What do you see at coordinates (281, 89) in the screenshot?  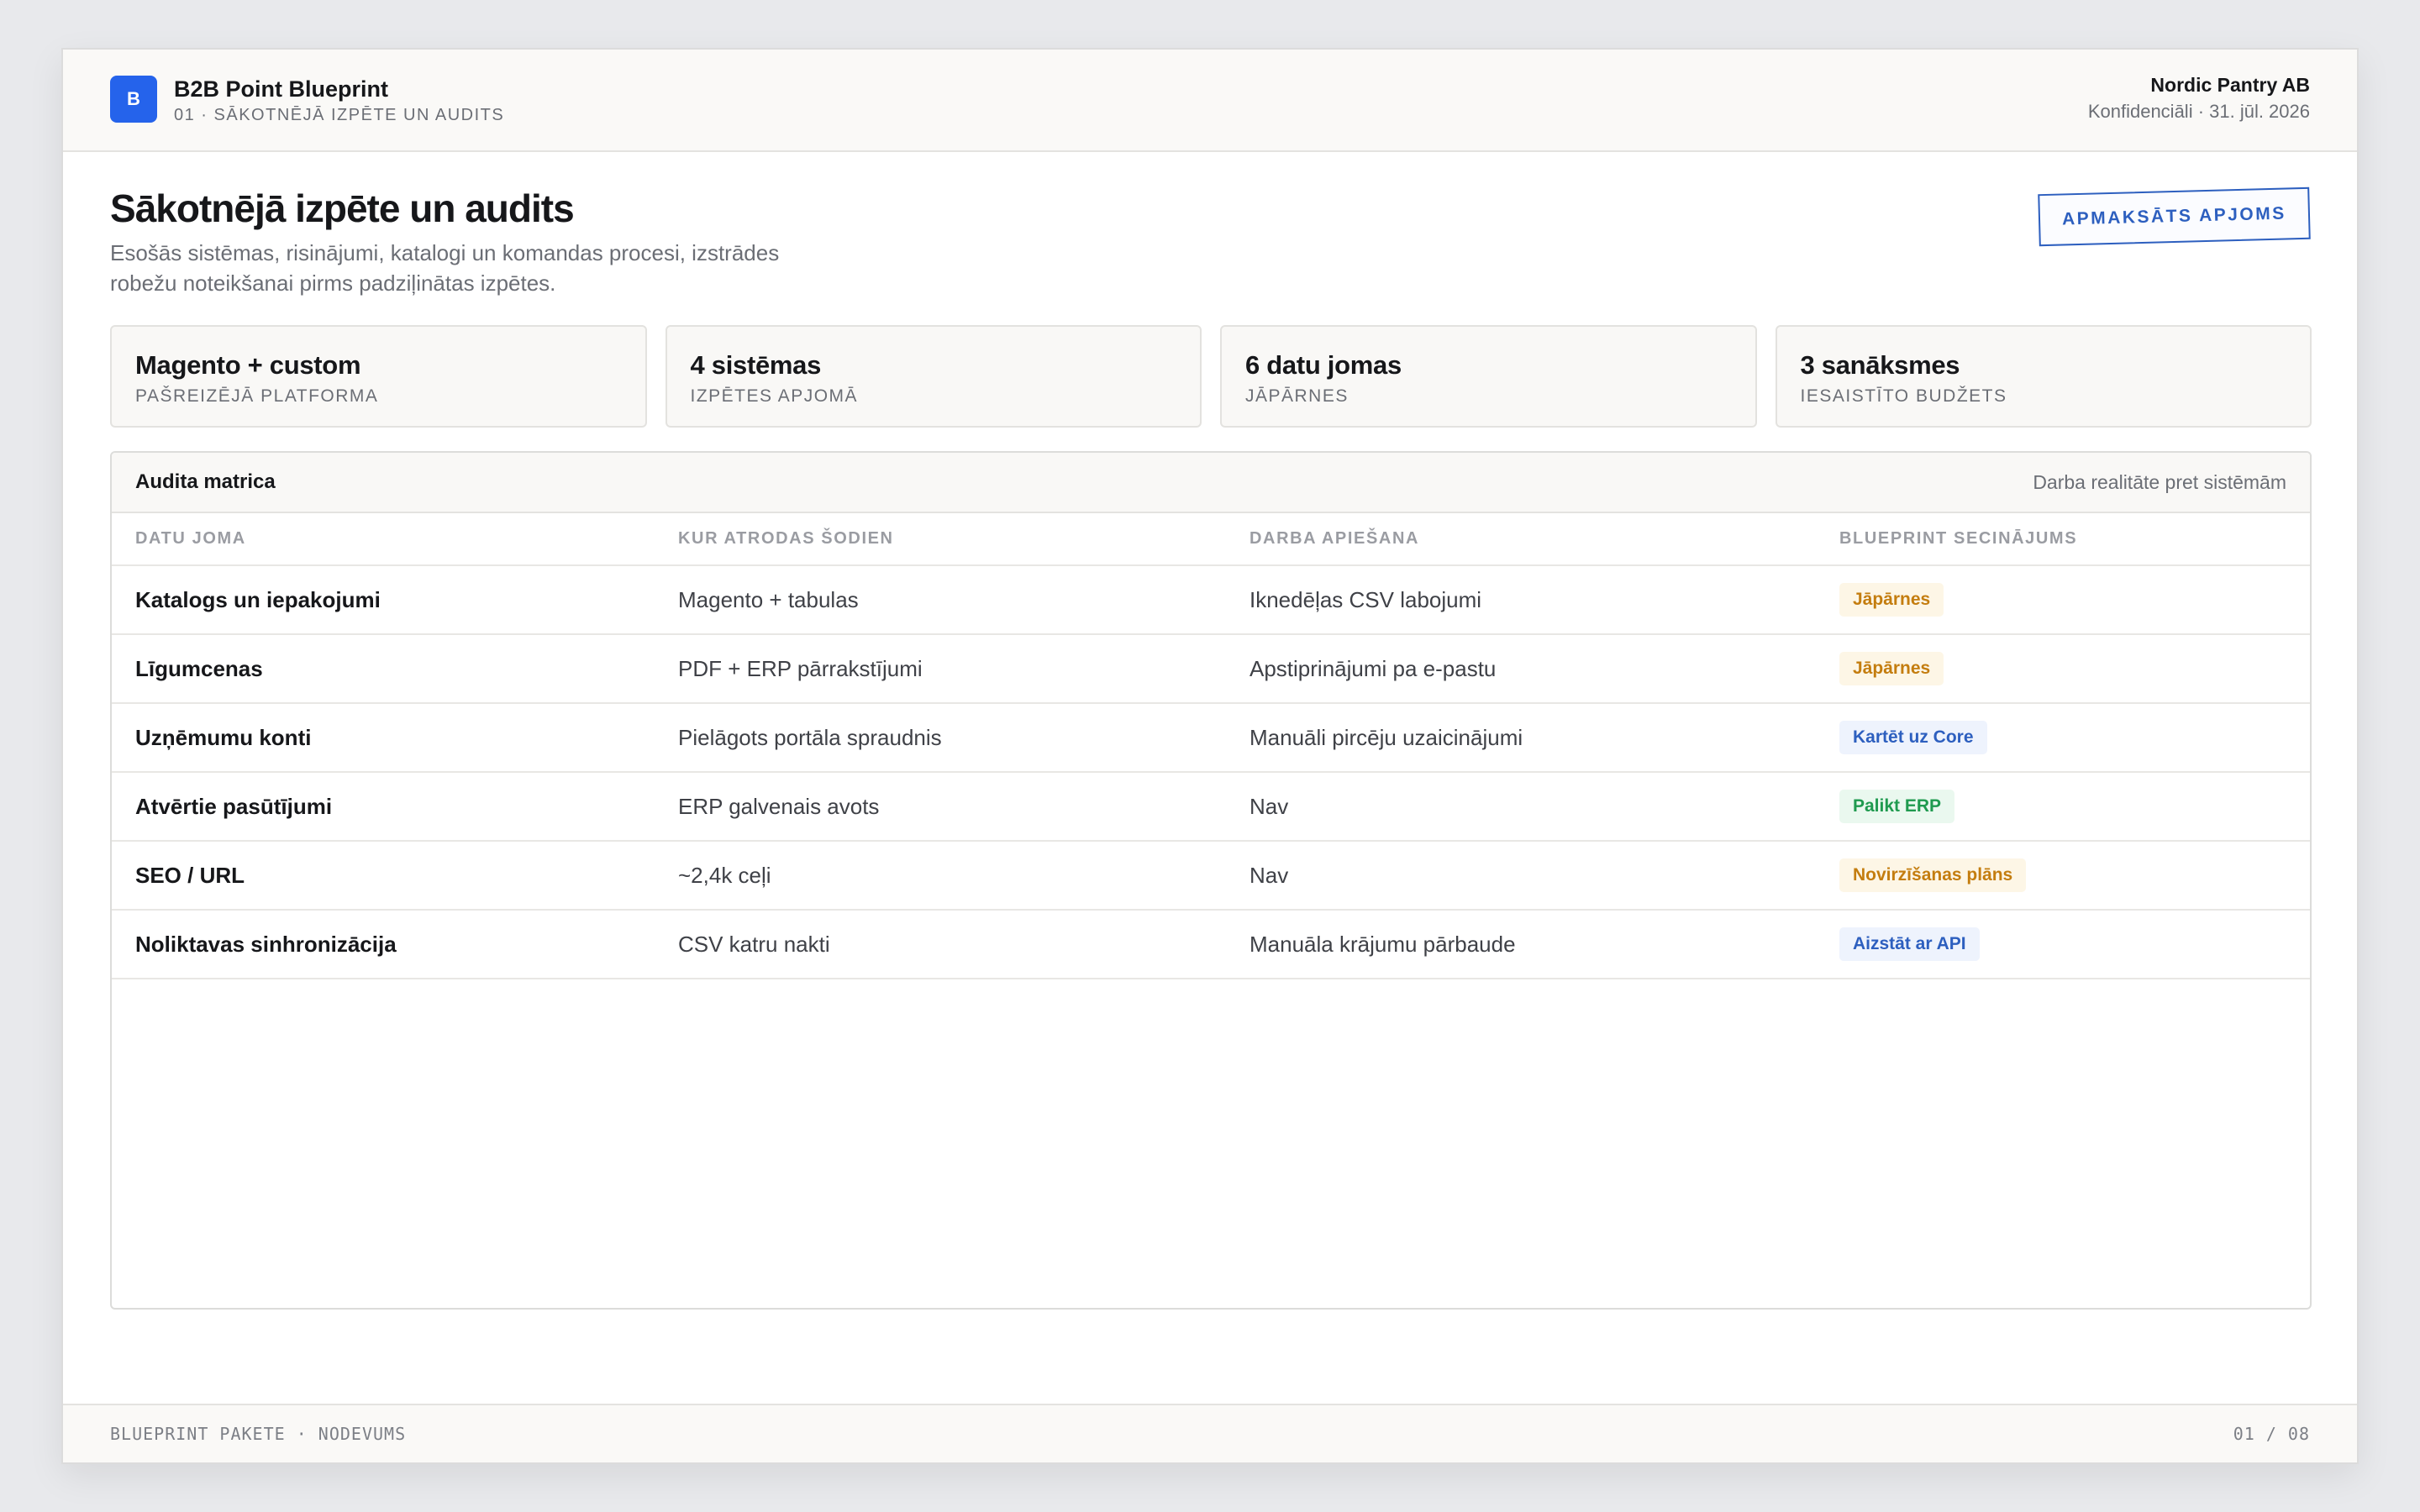 I see `brand-name: B2B Point Blueprint` at bounding box center [281, 89].